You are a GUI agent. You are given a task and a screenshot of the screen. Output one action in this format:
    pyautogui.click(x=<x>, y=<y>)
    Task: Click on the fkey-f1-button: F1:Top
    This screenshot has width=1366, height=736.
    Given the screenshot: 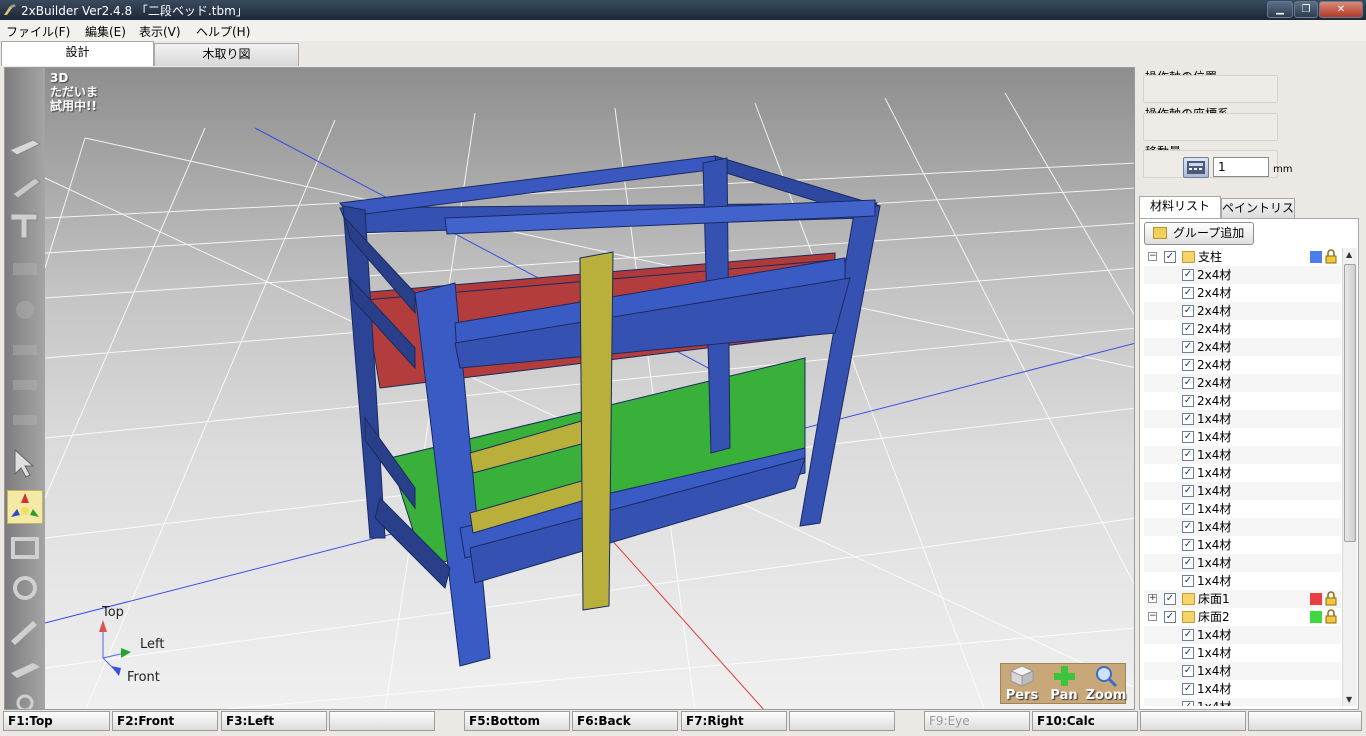 What is the action you would take?
    pyautogui.click(x=56, y=721)
    